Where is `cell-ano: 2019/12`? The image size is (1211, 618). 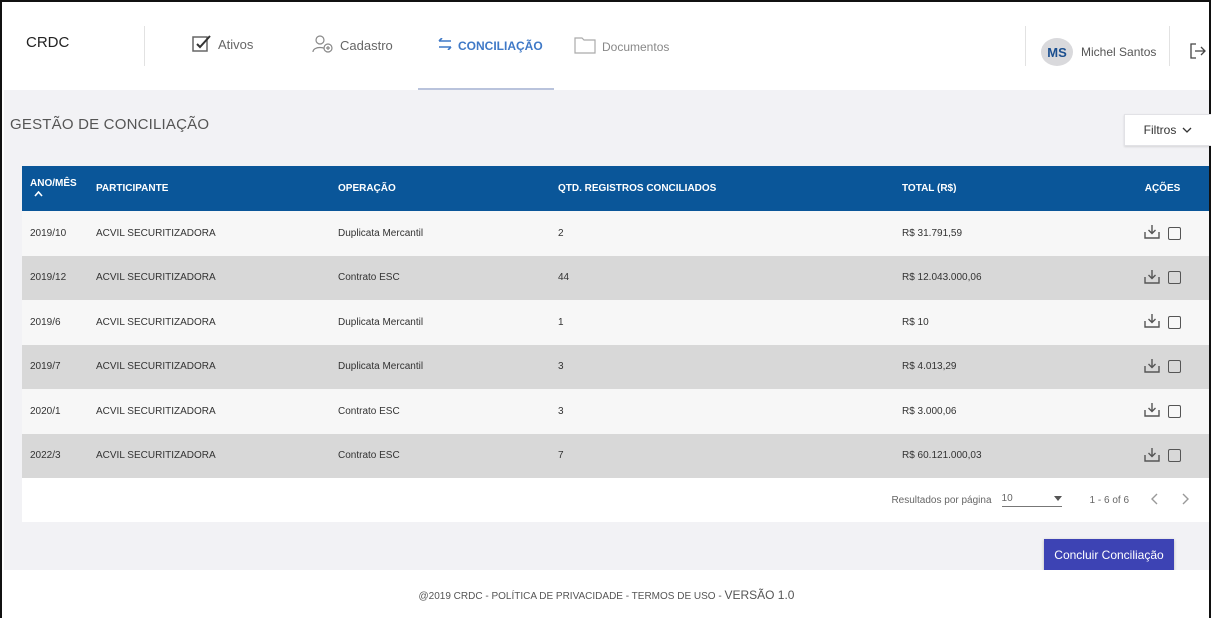 cell-ano: 2019/12 is located at coordinates (48, 278).